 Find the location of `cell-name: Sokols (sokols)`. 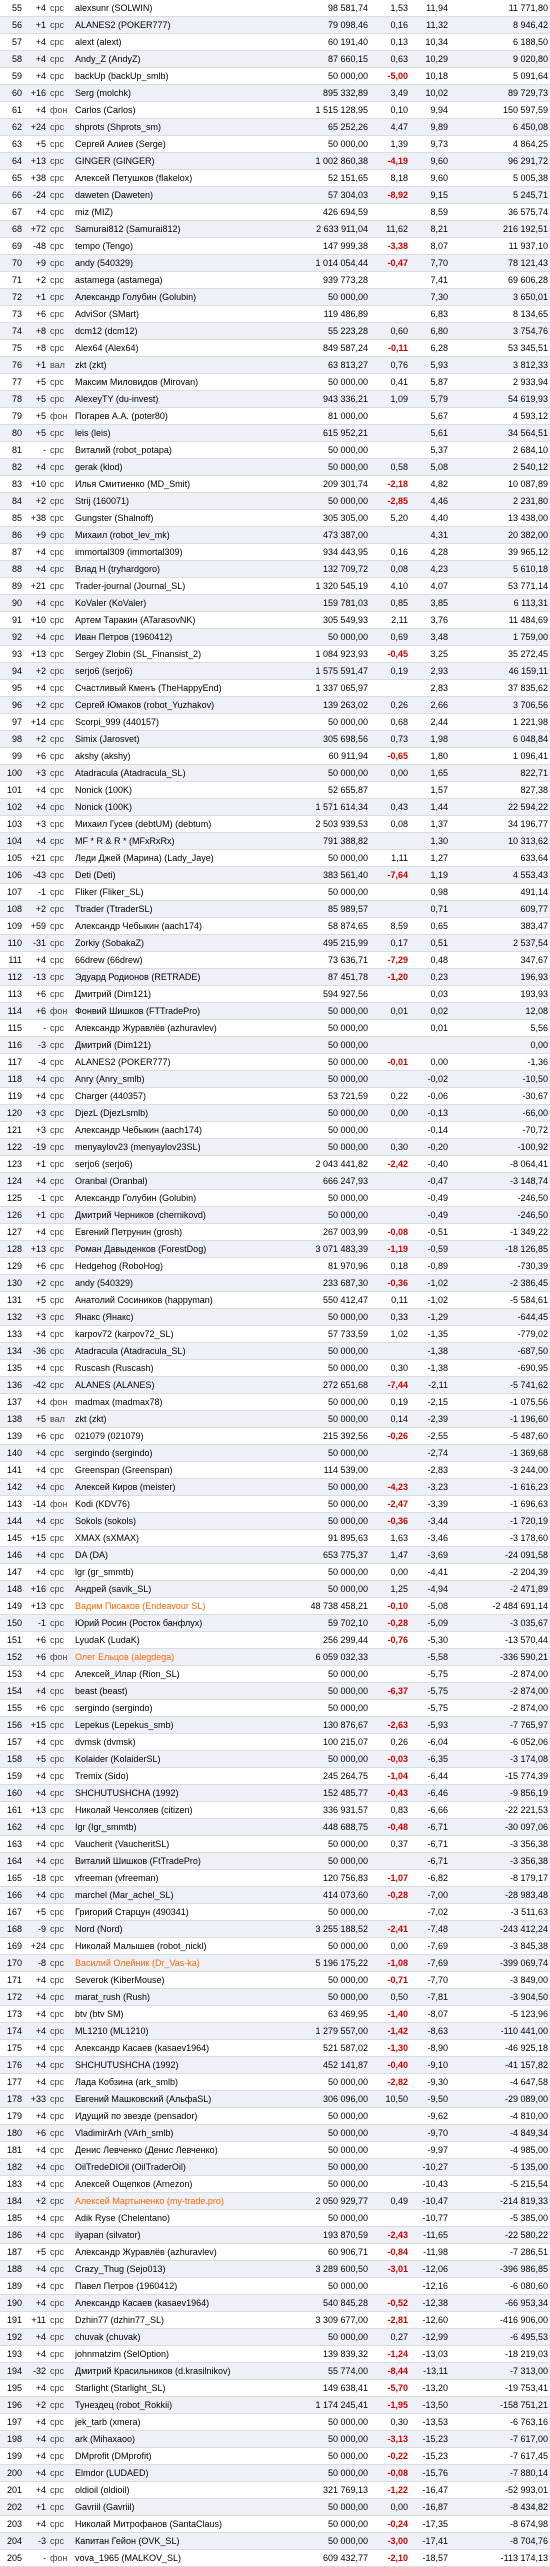

cell-name: Sokols (sokols) is located at coordinates (182, 1521).